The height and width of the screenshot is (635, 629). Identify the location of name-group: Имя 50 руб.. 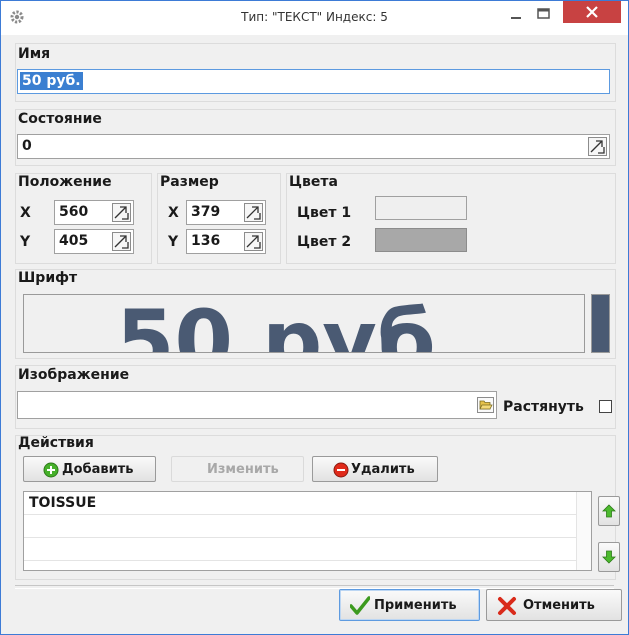
(315, 72).